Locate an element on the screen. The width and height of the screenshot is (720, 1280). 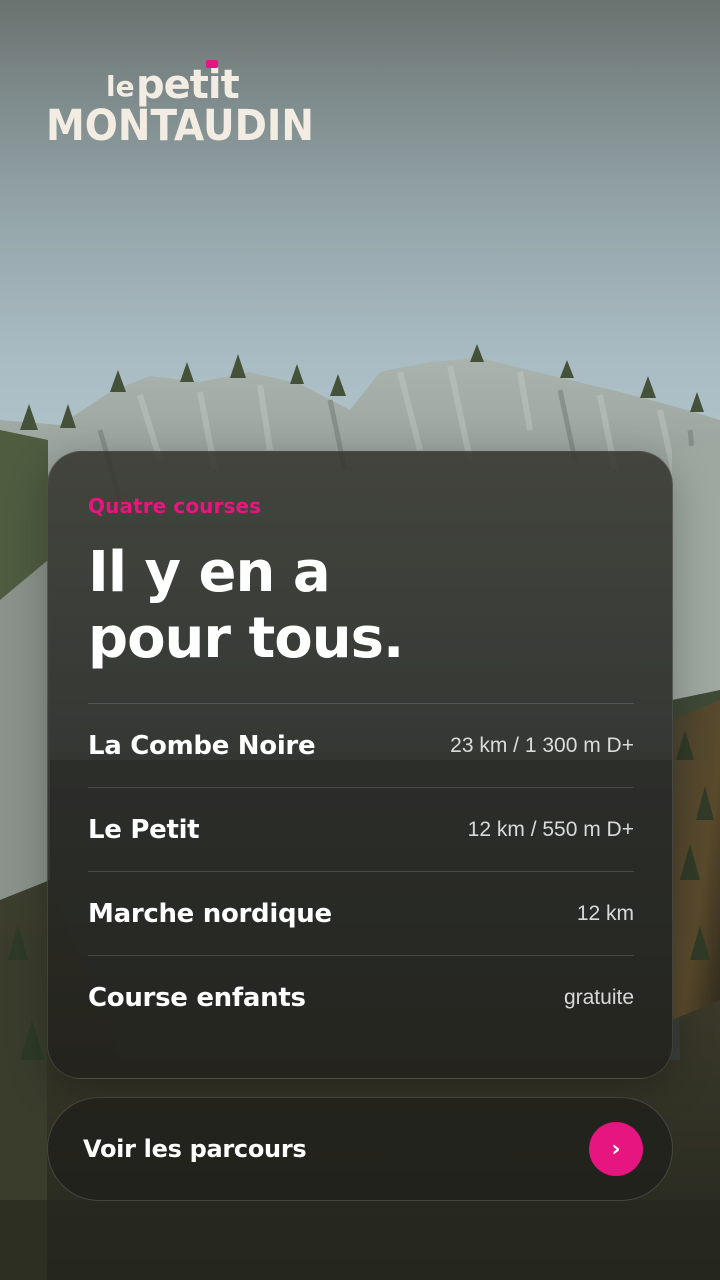
course-row-course-enfants: Course enfants gratuite is located at coordinates (361, 997).